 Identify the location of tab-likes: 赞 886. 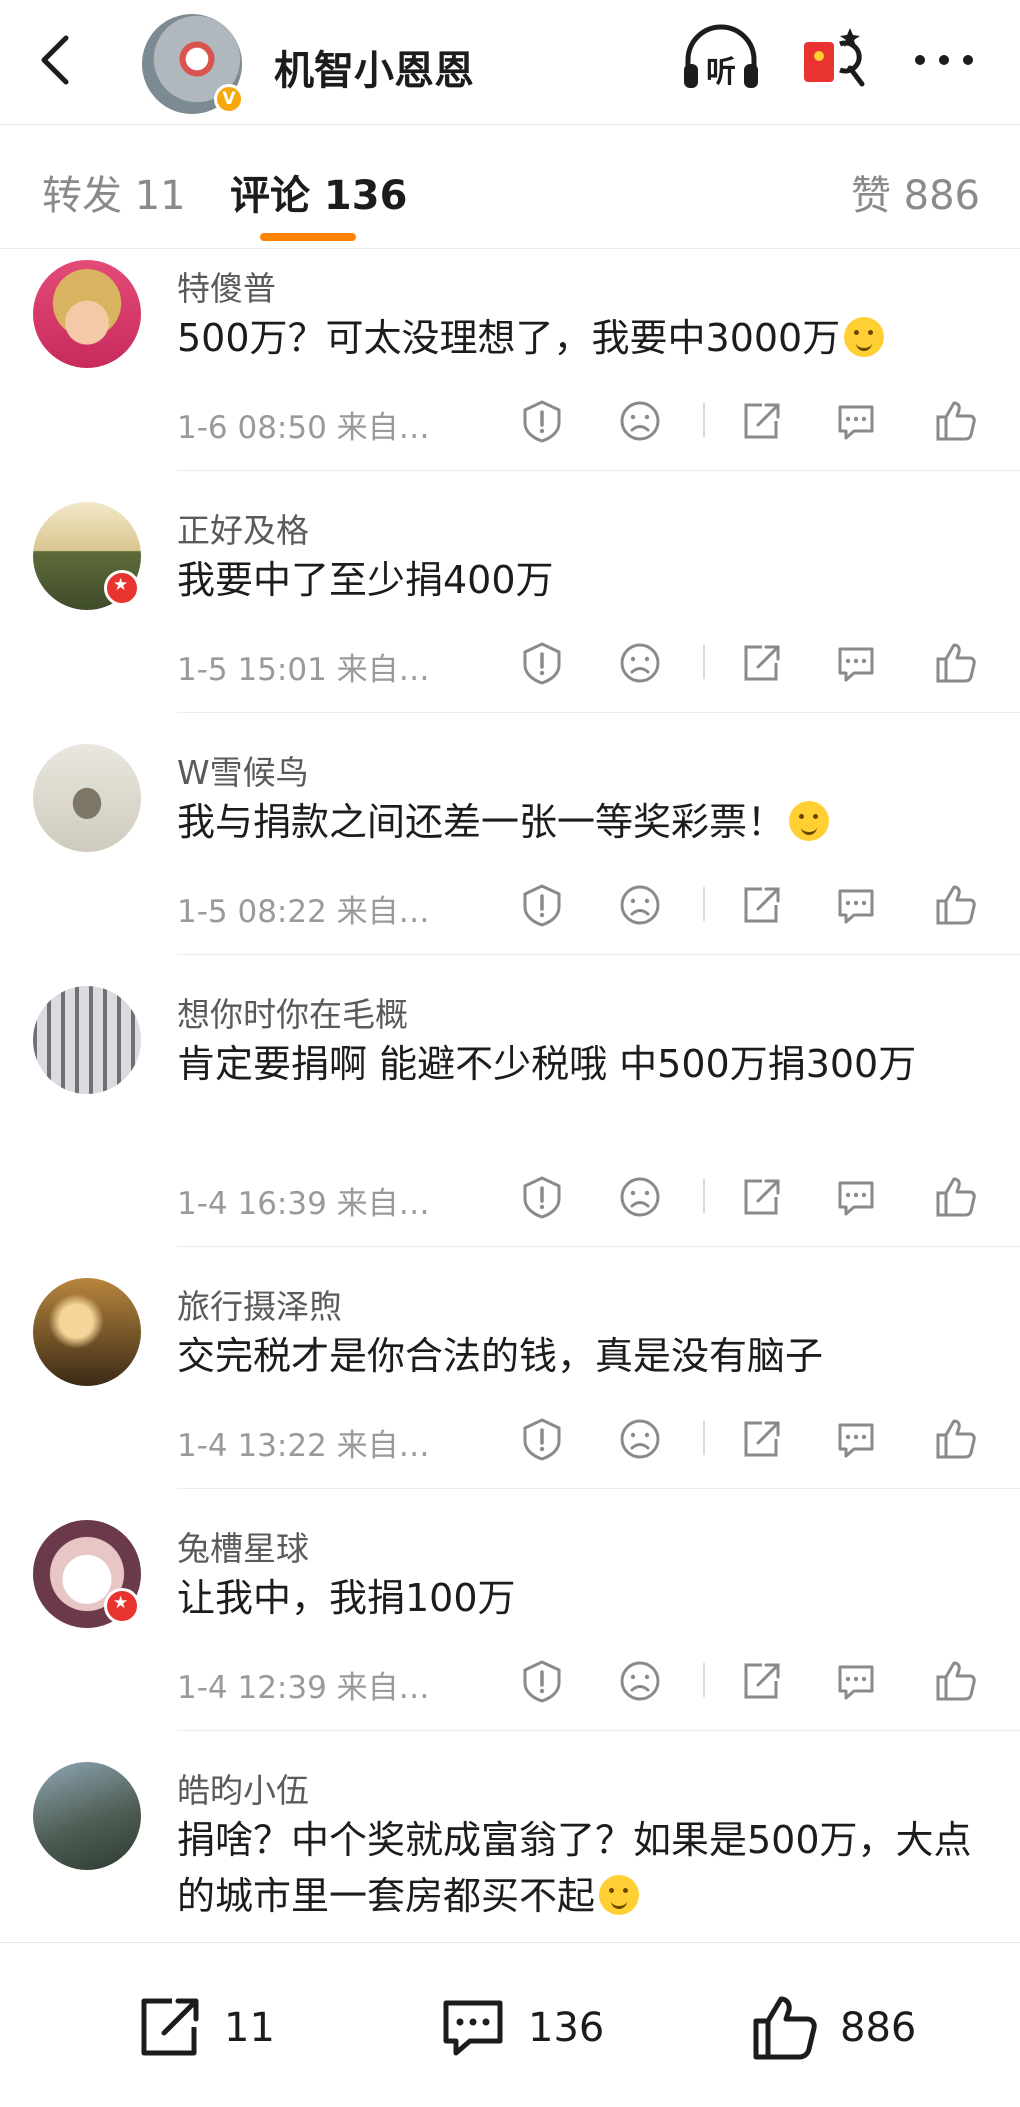
(915, 192).